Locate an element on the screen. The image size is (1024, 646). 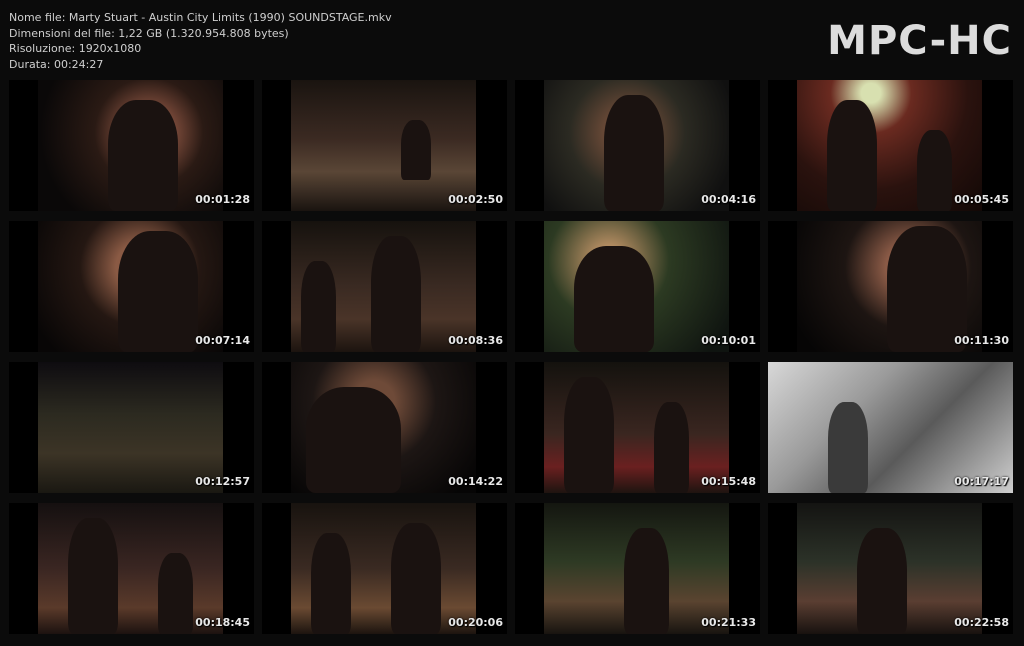
thumbnail: 00:18:45 is located at coordinates (131, 568).